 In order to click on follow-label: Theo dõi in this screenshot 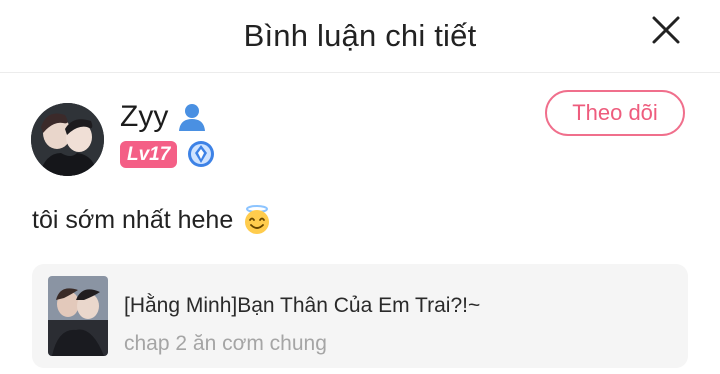, I will do `click(615, 112)`.